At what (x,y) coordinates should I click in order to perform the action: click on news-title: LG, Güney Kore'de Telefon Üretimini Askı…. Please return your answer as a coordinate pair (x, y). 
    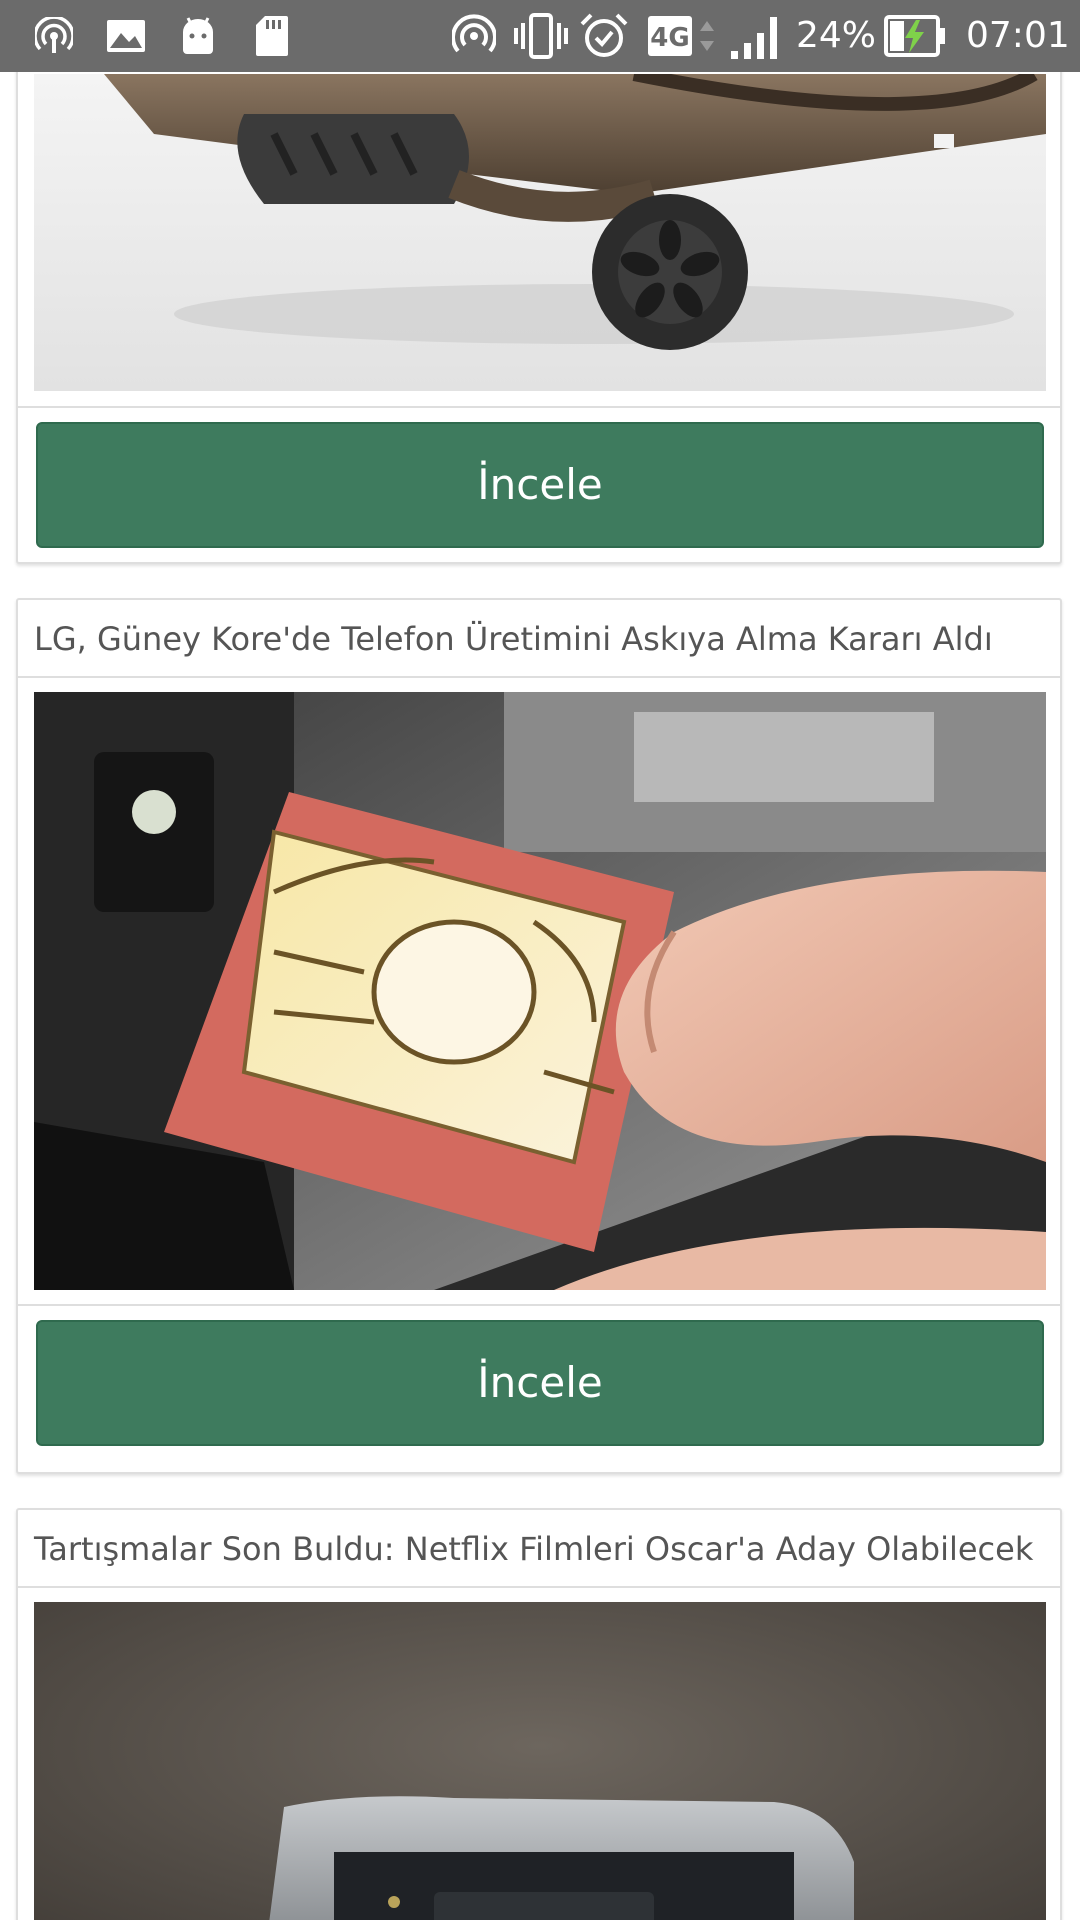
    Looking at the image, I should click on (539, 639).